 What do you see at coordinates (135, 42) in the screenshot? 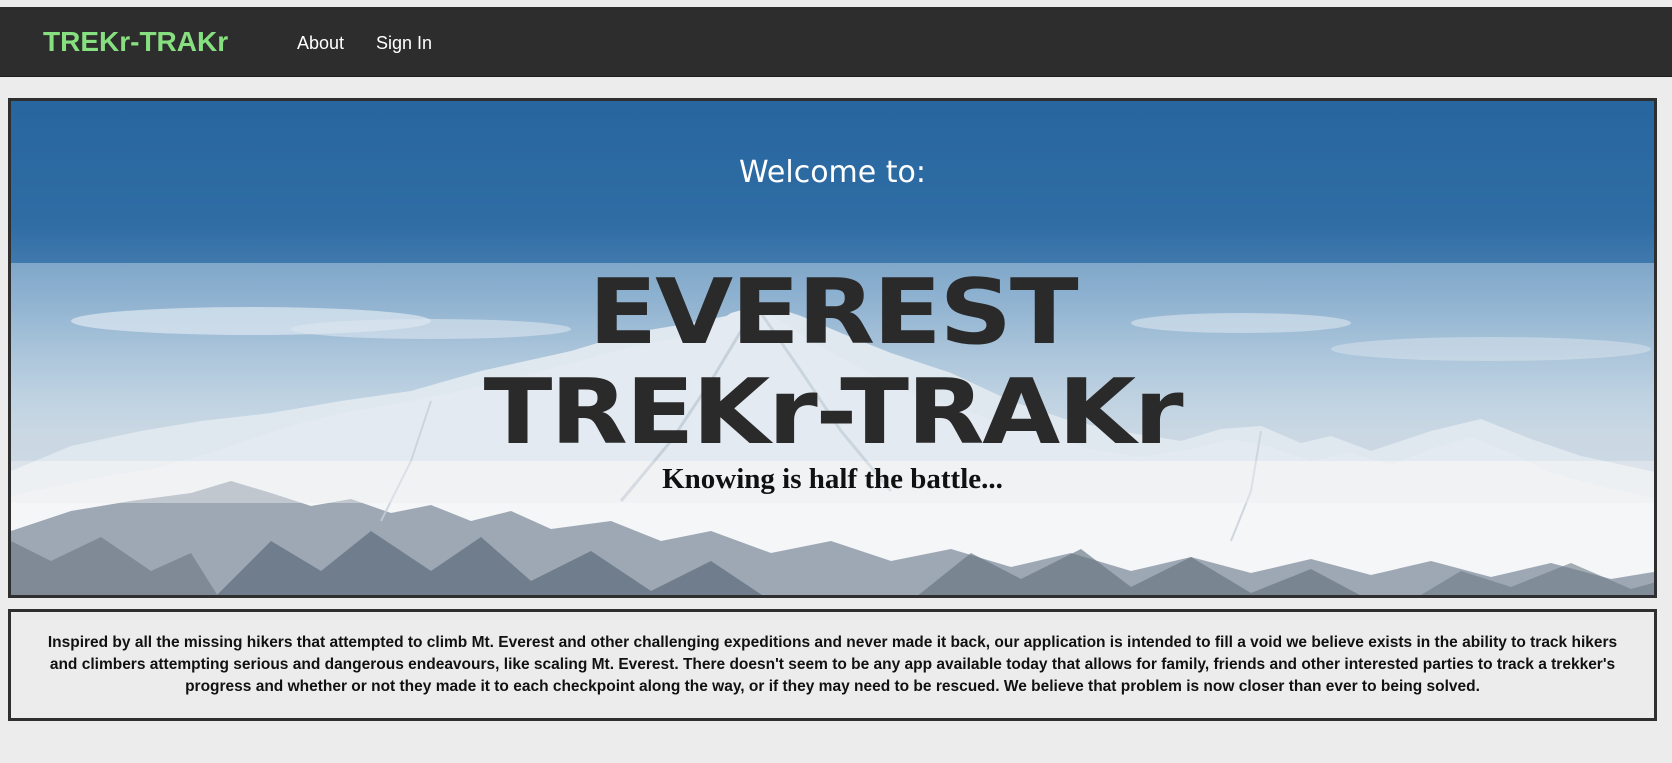
I see `brand-logo-link: TREKr-TRAKr` at bounding box center [135, 42].